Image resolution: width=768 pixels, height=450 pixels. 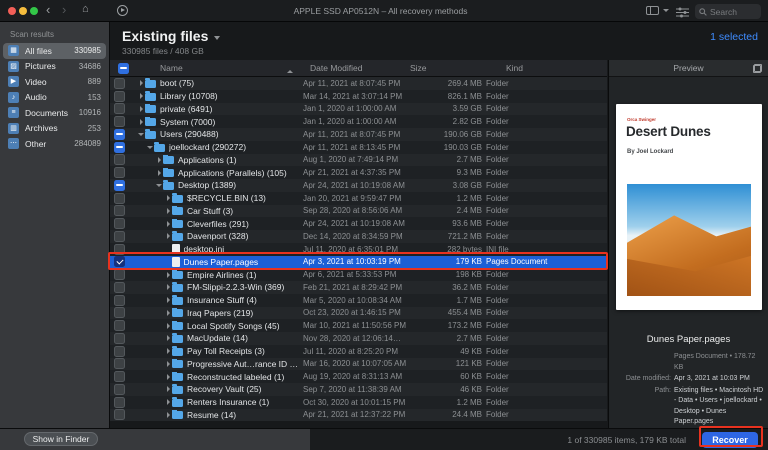 What do you see at coordinates (682, 14) in the screenshot?
I see `filter-icon` at bounding box center [682, 14].